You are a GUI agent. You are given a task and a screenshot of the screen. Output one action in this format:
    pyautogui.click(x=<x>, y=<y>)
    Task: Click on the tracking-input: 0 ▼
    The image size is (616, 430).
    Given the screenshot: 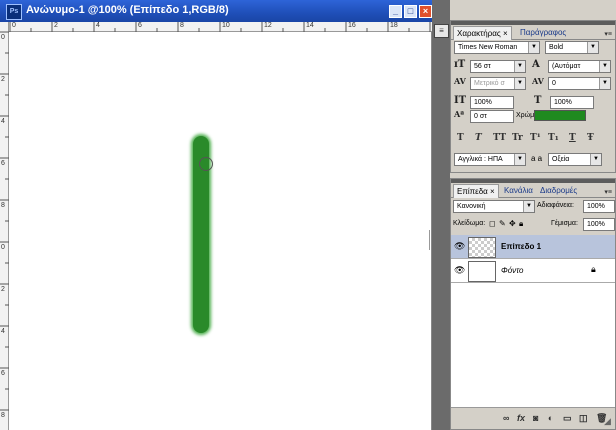 What is the action you would take?
    pyautogui.click(x=579, y=83)
    